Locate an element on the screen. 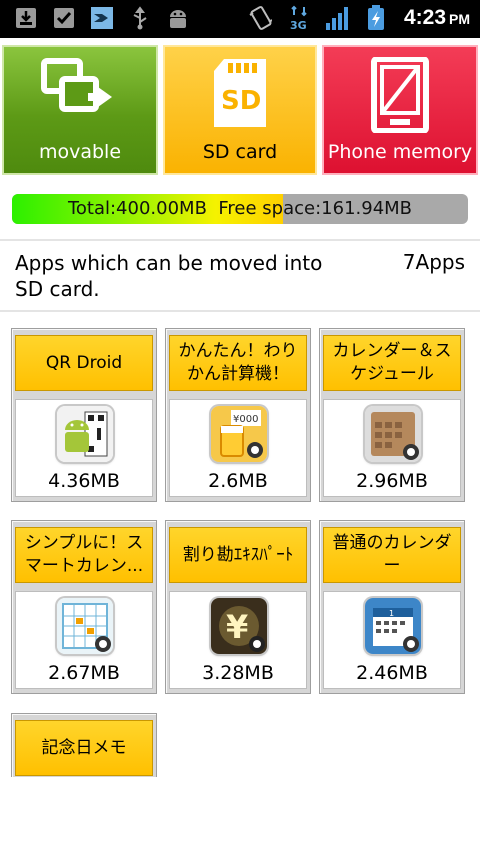 This screenshot has height=854, width=480. storage-text: Total:400.00MB Free space:161.94MB is located at coordinates (240, 209).